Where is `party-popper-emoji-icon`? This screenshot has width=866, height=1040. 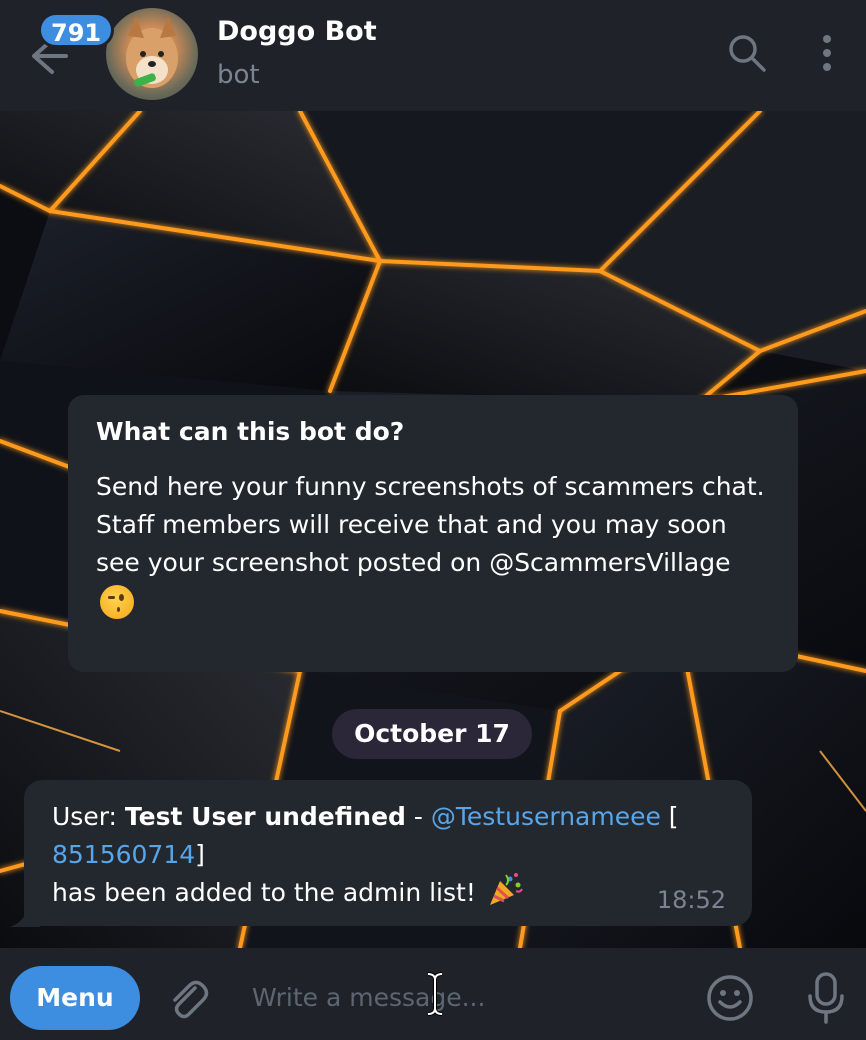 party-popper-emoji-icon is located at coordinates (506, 889).